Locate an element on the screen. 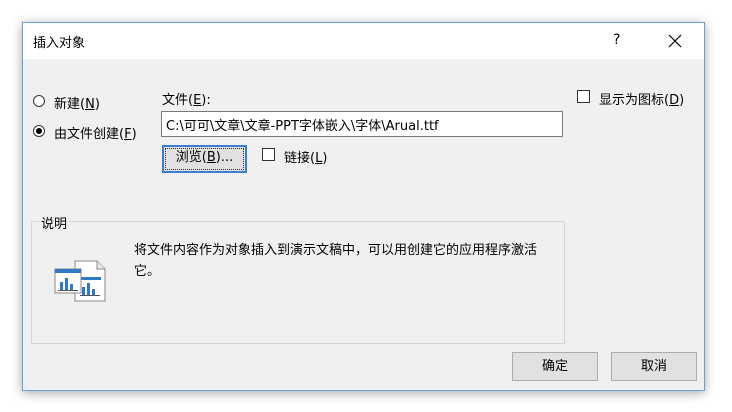 The width and height of the screenshot is (732, 412). cancel-button: 取消 is located at coordinates (654, 366).